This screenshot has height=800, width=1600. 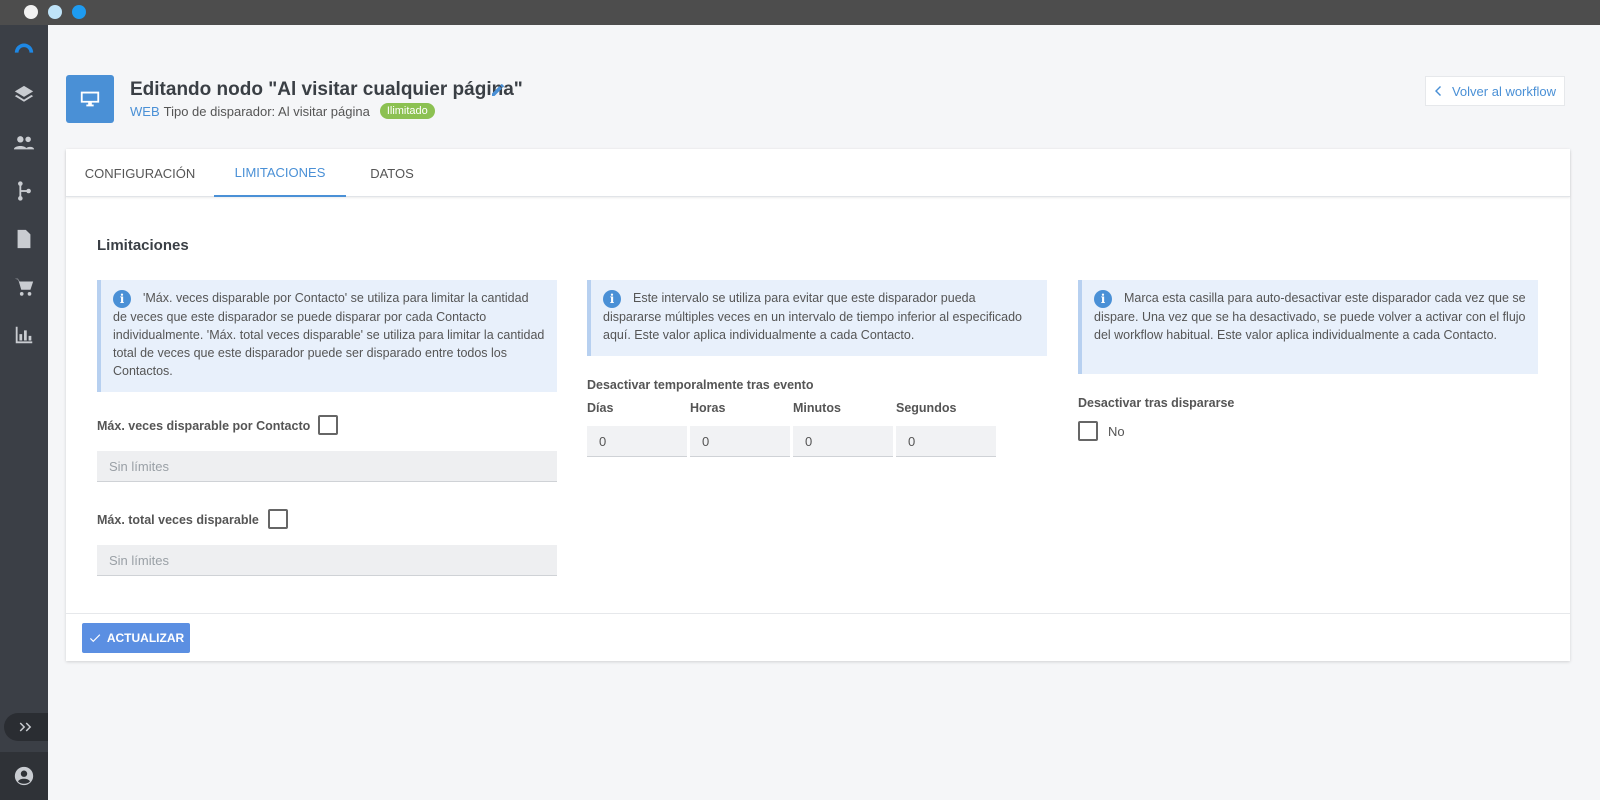 What do you see at coordinates (266, 111) in the screenshot?
I see `trigger-type-label: Tipo de disparador: Al visitar página` at bounding box center [266, 111].